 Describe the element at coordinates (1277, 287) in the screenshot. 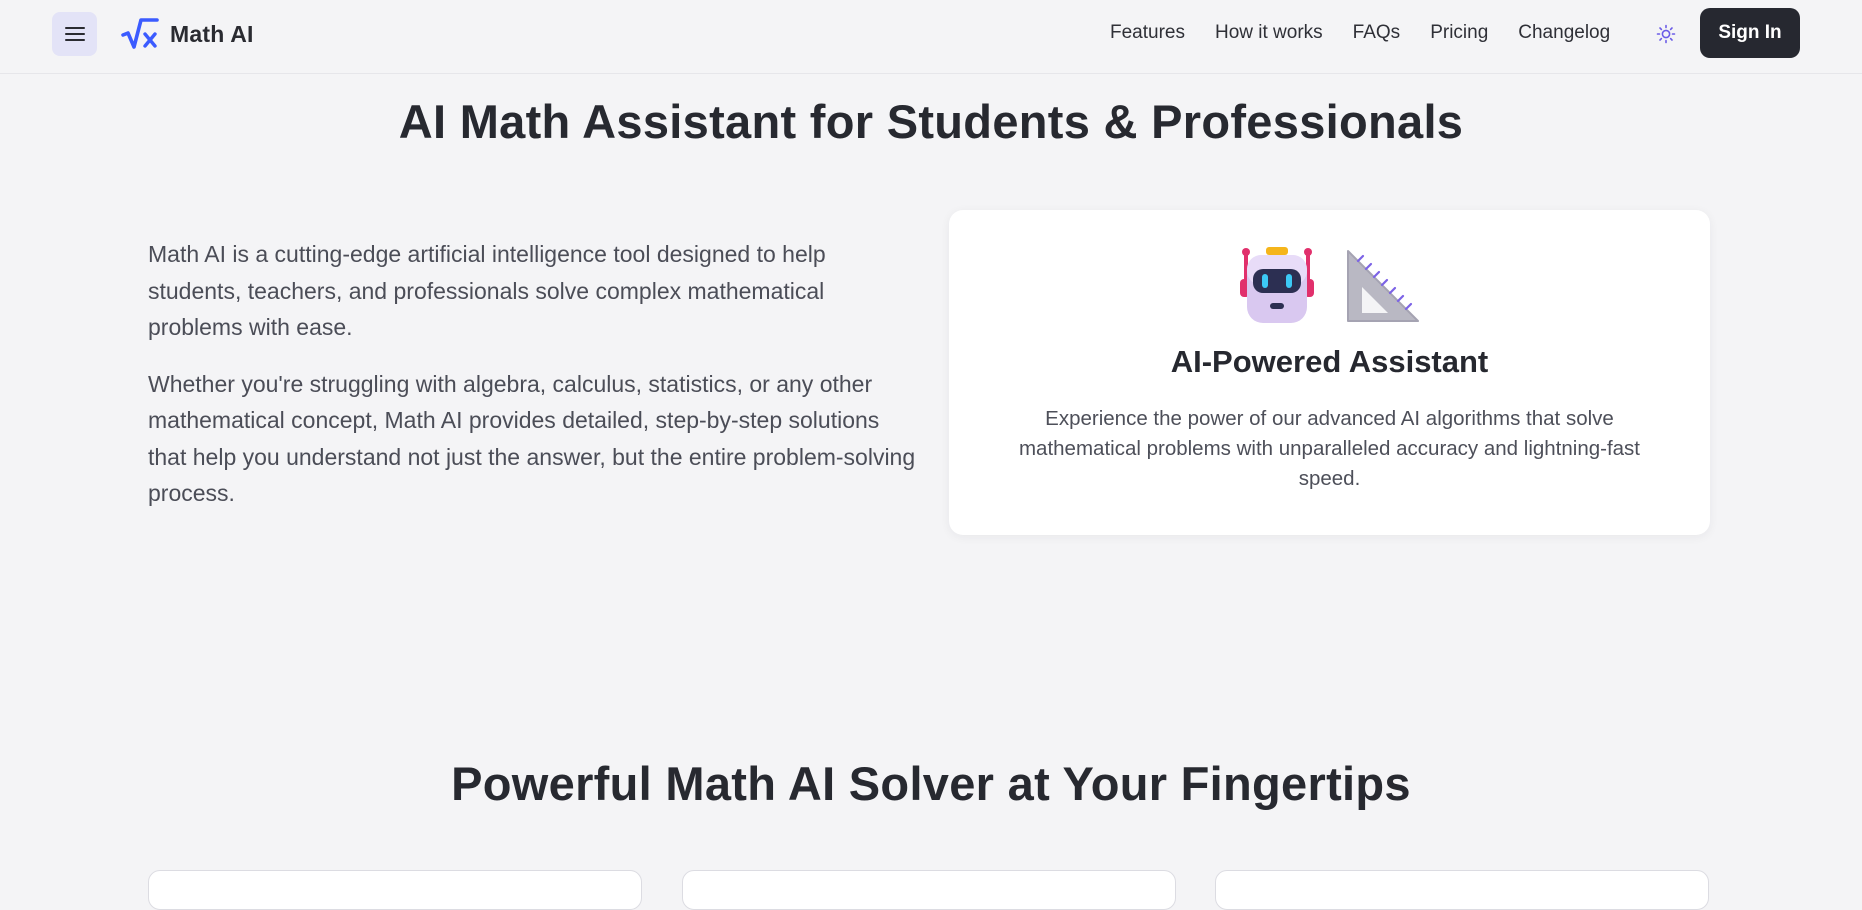

I see `robot-icon` at that location.